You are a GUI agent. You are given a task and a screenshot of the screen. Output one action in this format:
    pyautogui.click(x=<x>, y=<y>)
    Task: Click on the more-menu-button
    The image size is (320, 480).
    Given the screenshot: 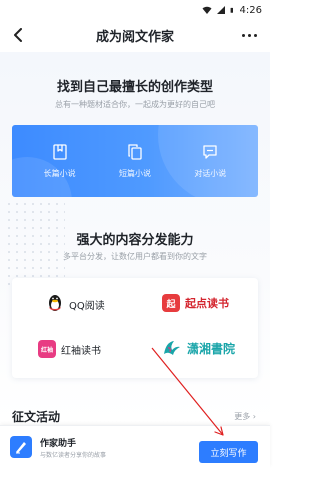 What is the action you would take?
    pyautogui.click(x=249, y=35)
    